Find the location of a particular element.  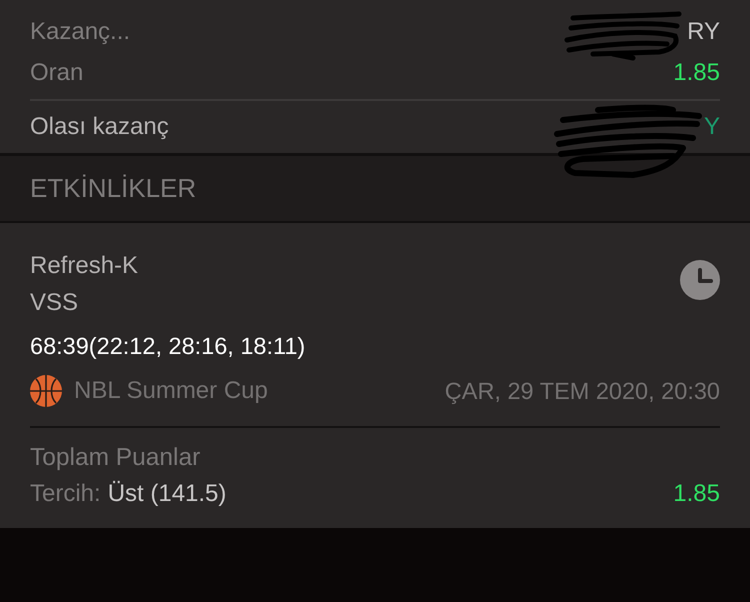

clock-icon is located at coordinates (700, 280).